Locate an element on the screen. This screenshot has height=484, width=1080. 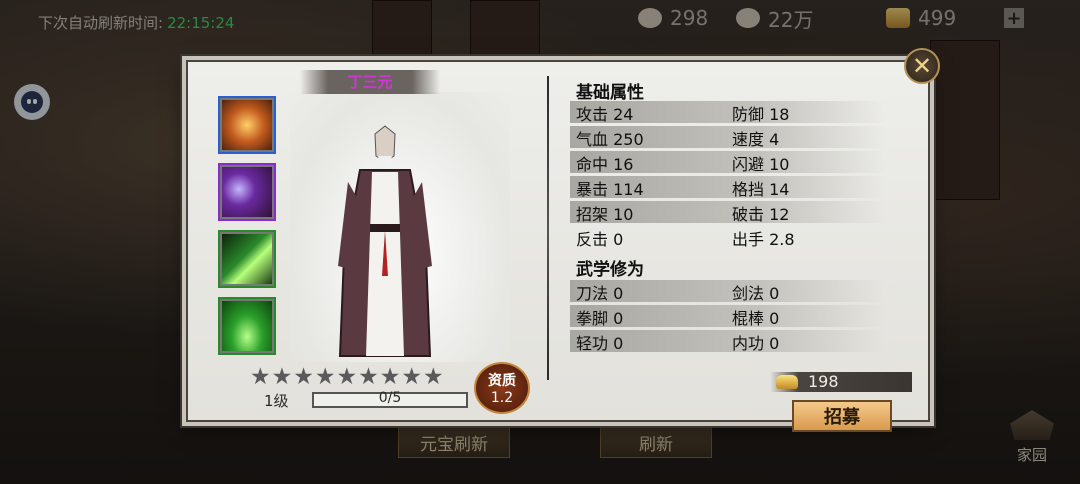
stat-pierce: 破击 12 is located at coordinates (761, 214).